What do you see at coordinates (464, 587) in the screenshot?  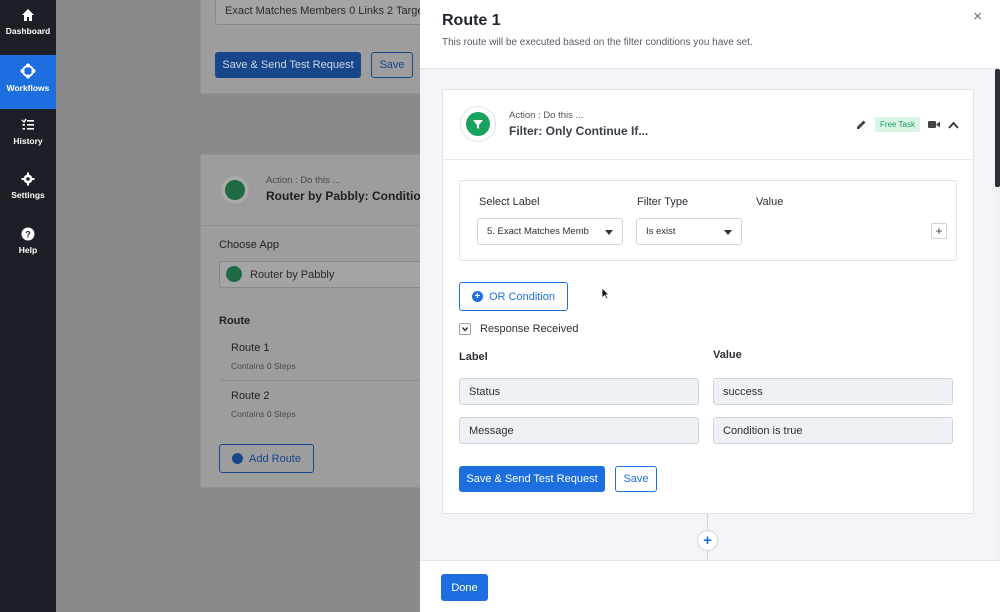 I see `done-button: Done` at bounding box center [464, 587].